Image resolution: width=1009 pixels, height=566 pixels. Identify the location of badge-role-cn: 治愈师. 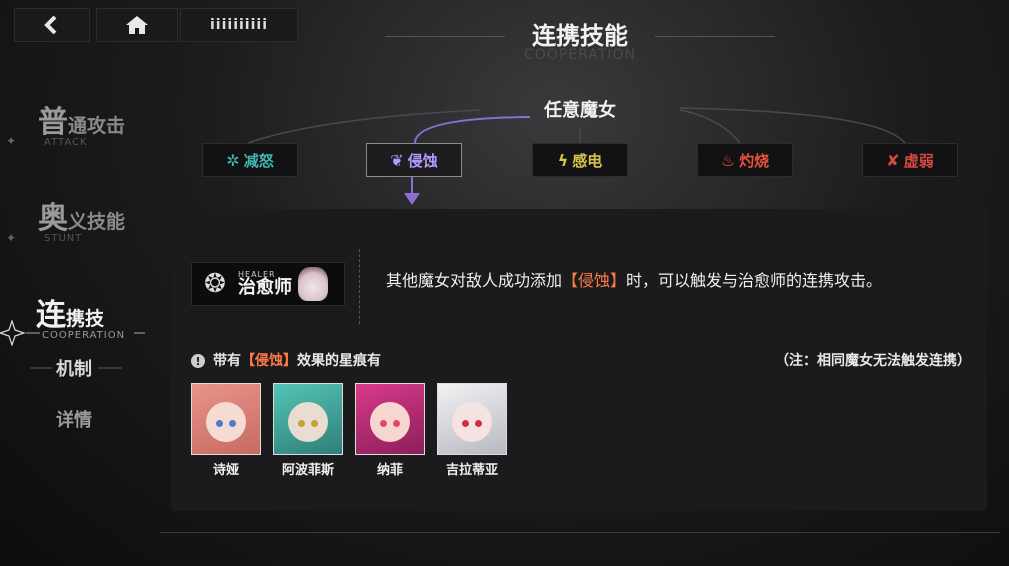
(265, 287).